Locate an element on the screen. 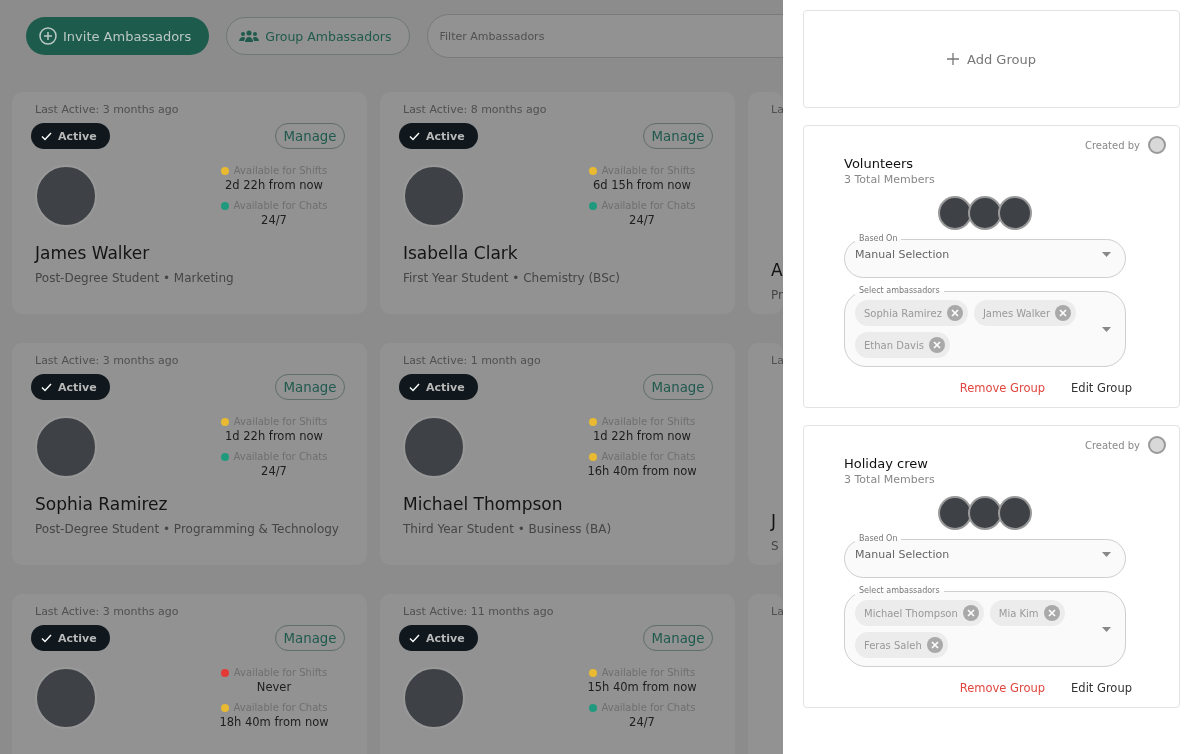 This screenshot has width=1200, height=754. ambassador-chip: Michael Thompson is located at coordinates (919, 613).